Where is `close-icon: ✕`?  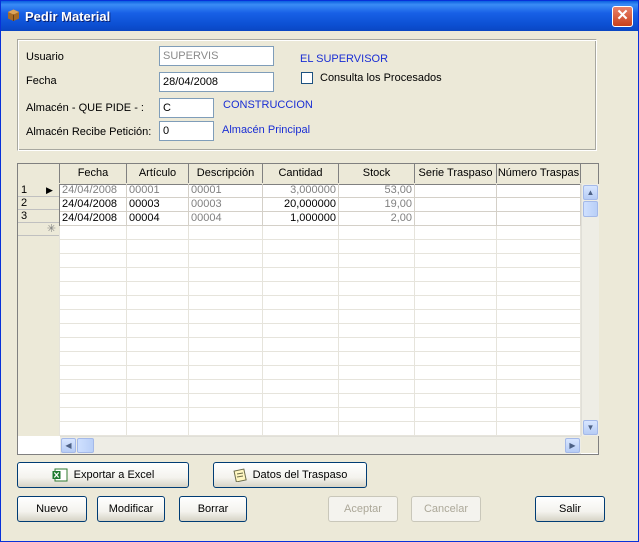
close-icon: ✕ is located at coordinates (622, 15).